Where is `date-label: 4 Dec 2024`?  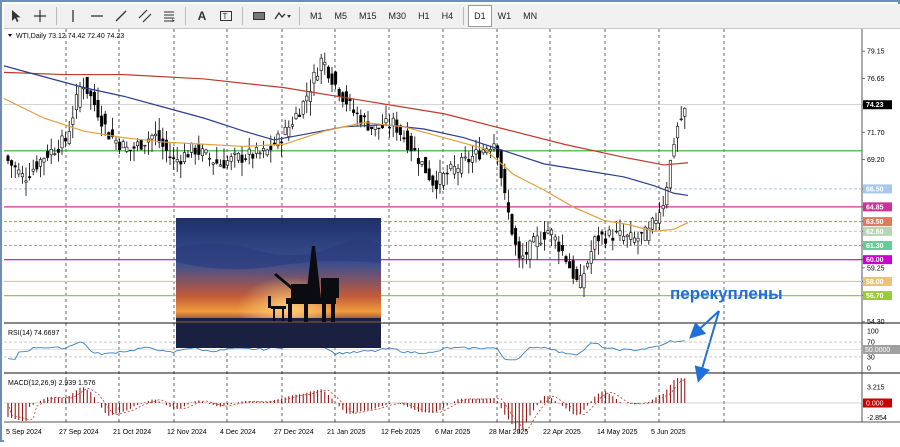
date-label: 4 Dec 2024 is located at coordinates (238, 432).